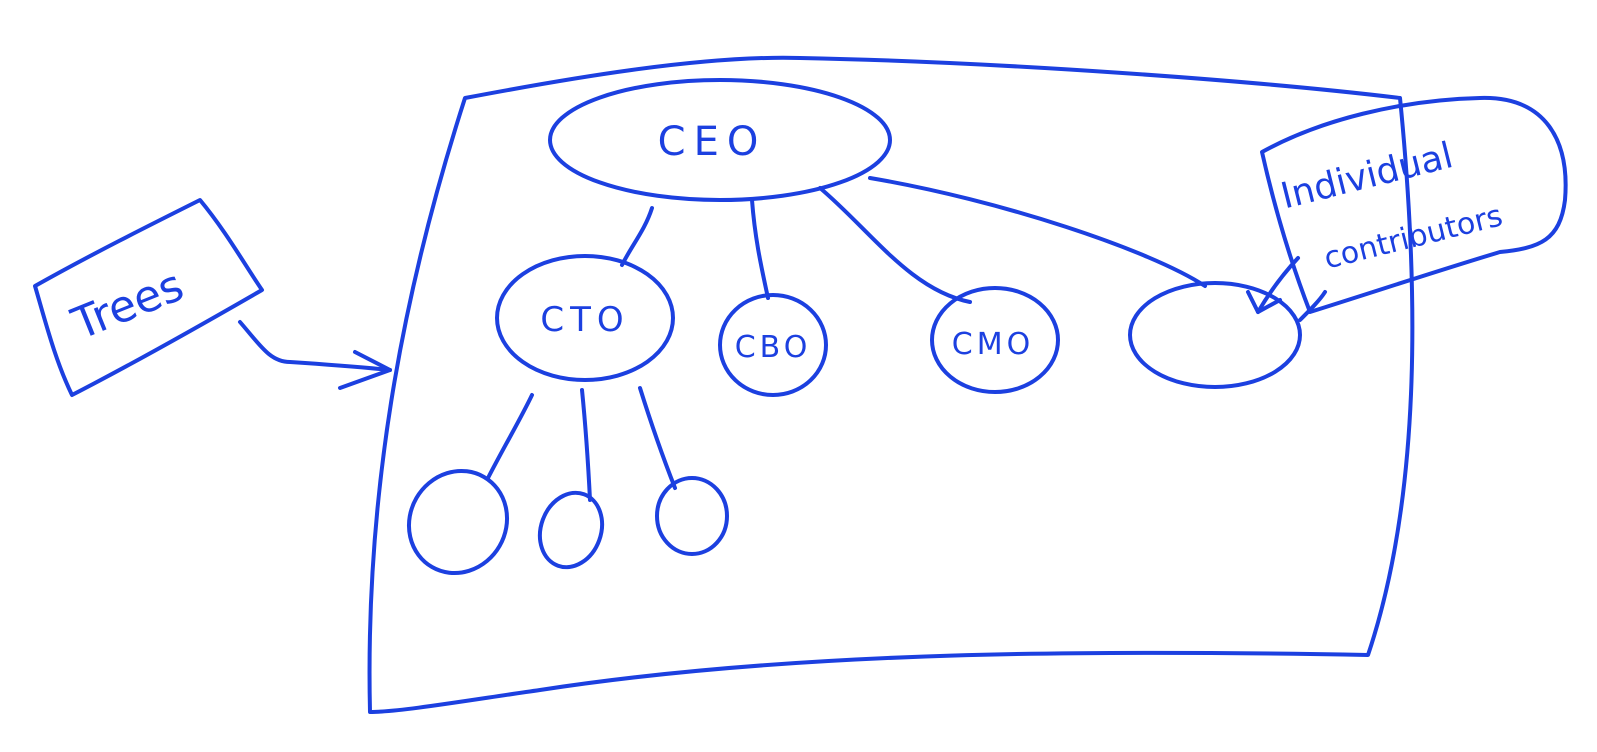 The image size is (1597, 752). Describe the element at coordinates (1037, 232) in the screenshot. I see `edge-ceo-contributor` at that location.